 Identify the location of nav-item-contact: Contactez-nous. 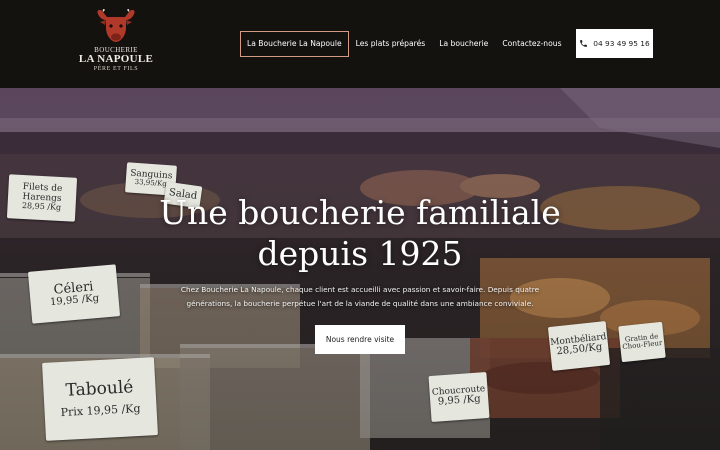
(531, 44).